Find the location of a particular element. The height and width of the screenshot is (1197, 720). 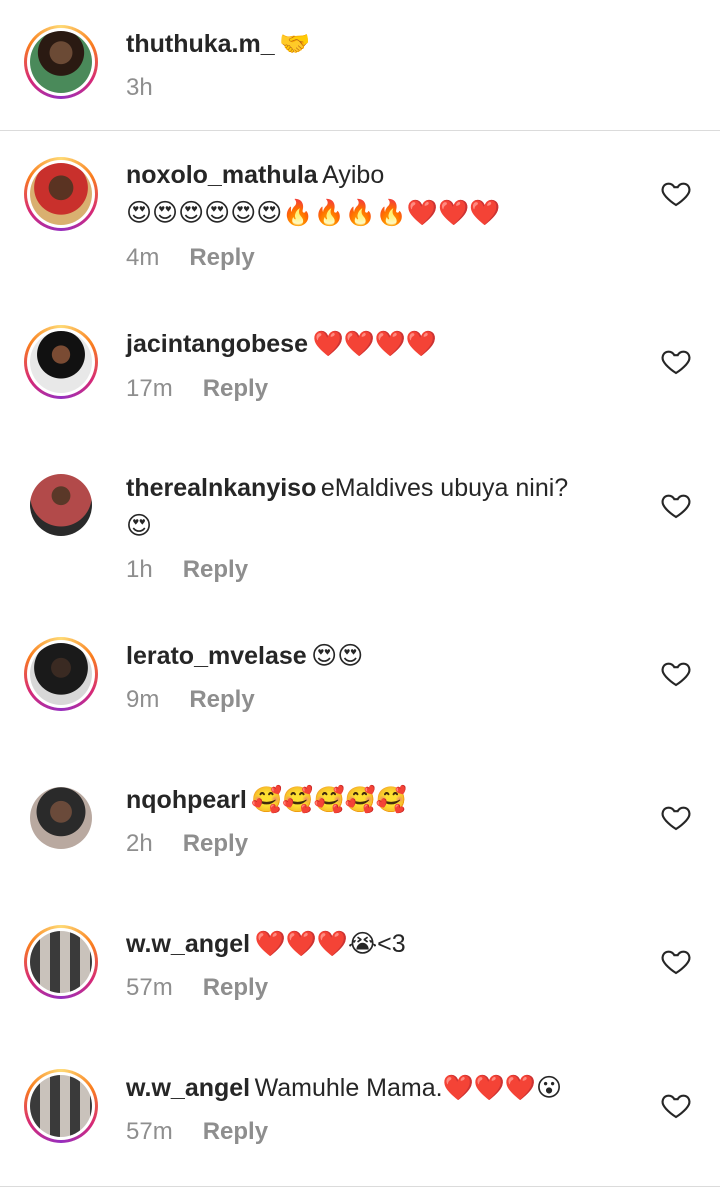

comment-username: noxolo_mathula is located at coordinates (222, 175).